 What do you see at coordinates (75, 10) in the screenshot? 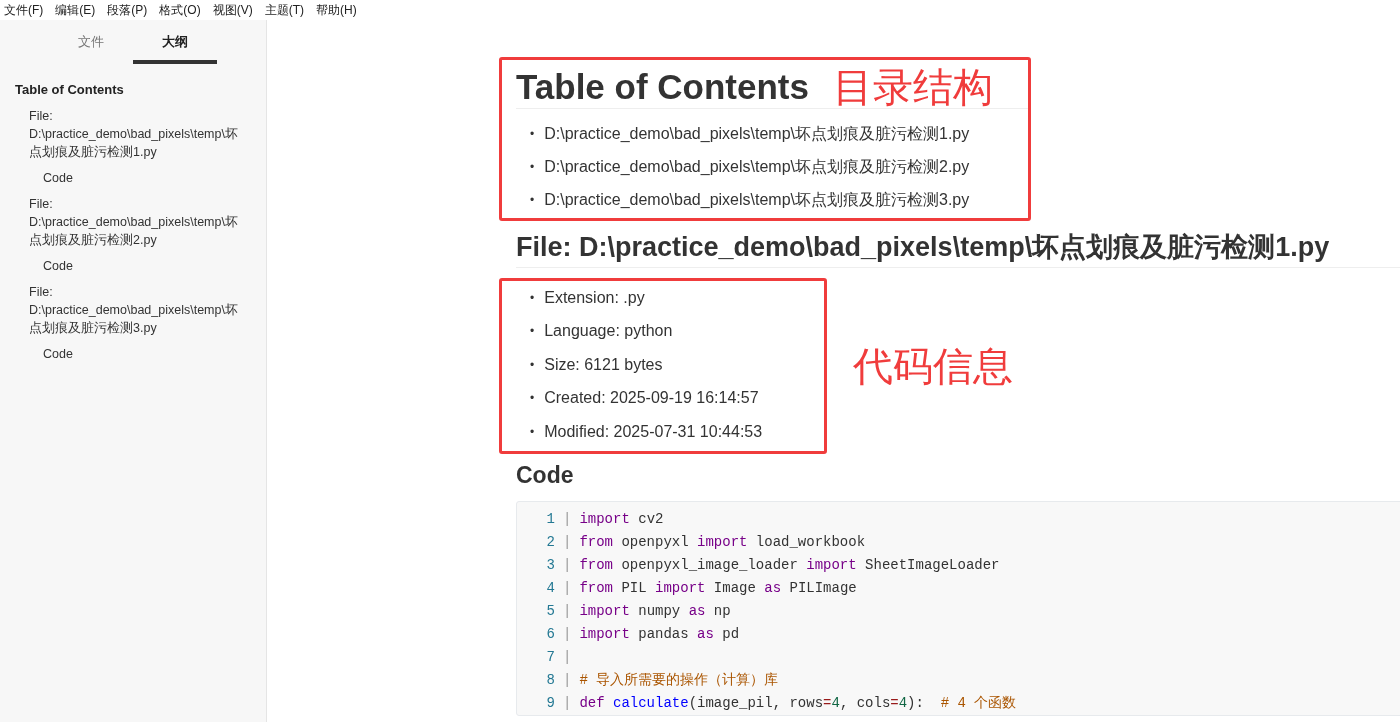
I see `menu-item: 编辑(E)` at bounding box center [75, 10].